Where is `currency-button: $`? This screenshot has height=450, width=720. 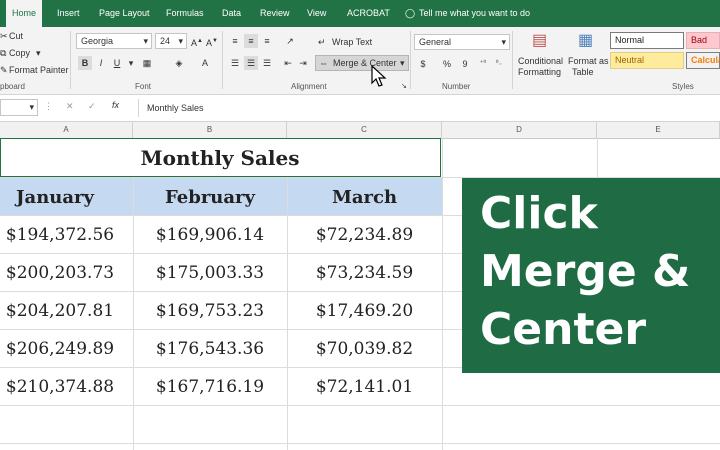 currency-button: $ is located at coordinates (423, 64).